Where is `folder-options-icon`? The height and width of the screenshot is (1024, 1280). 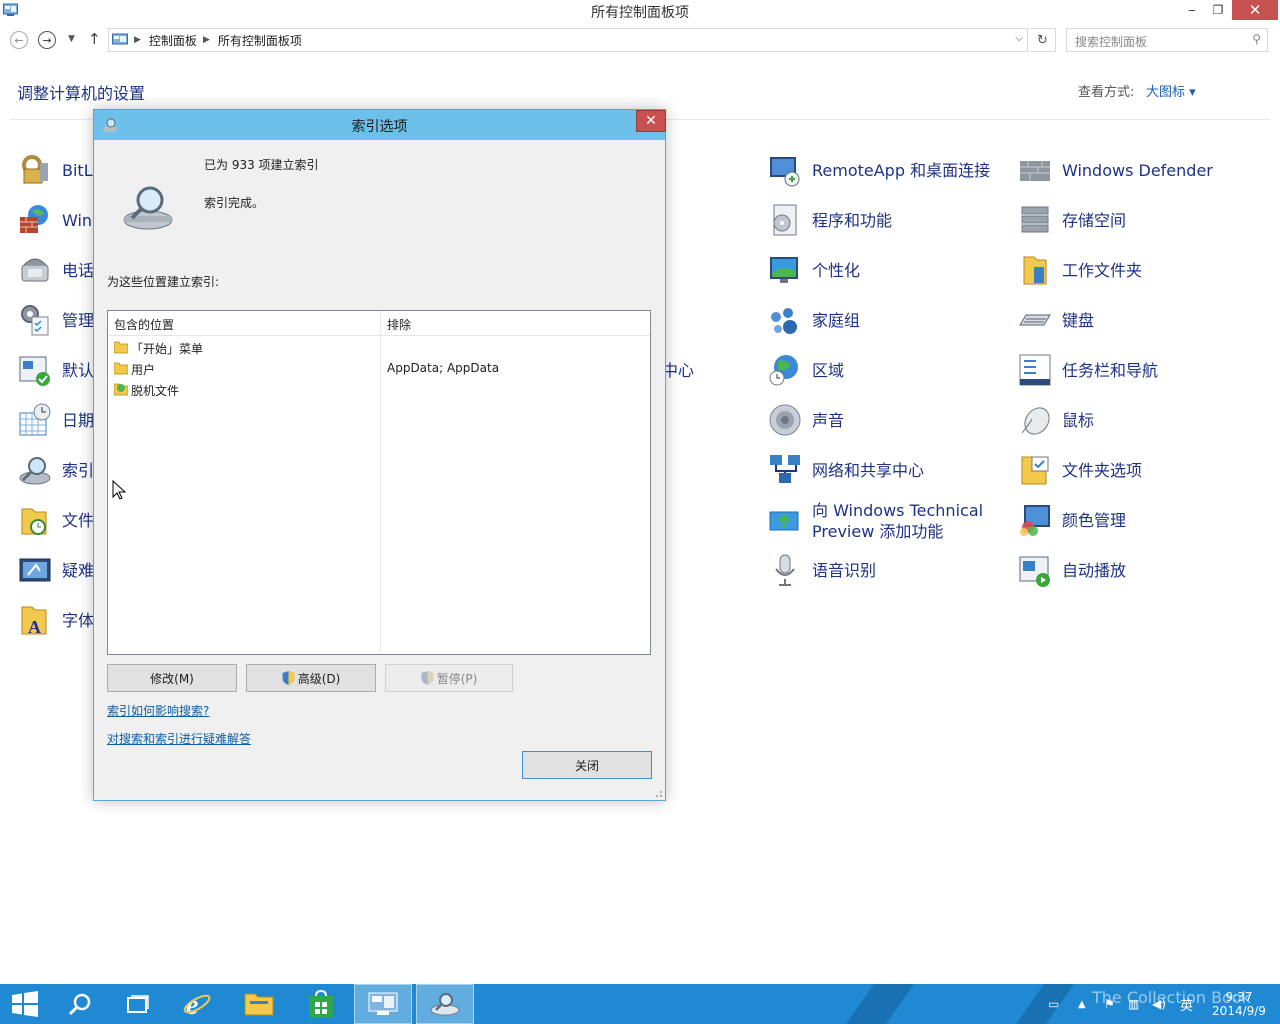
folder-options-icon is located at coordinates (1035, 470).